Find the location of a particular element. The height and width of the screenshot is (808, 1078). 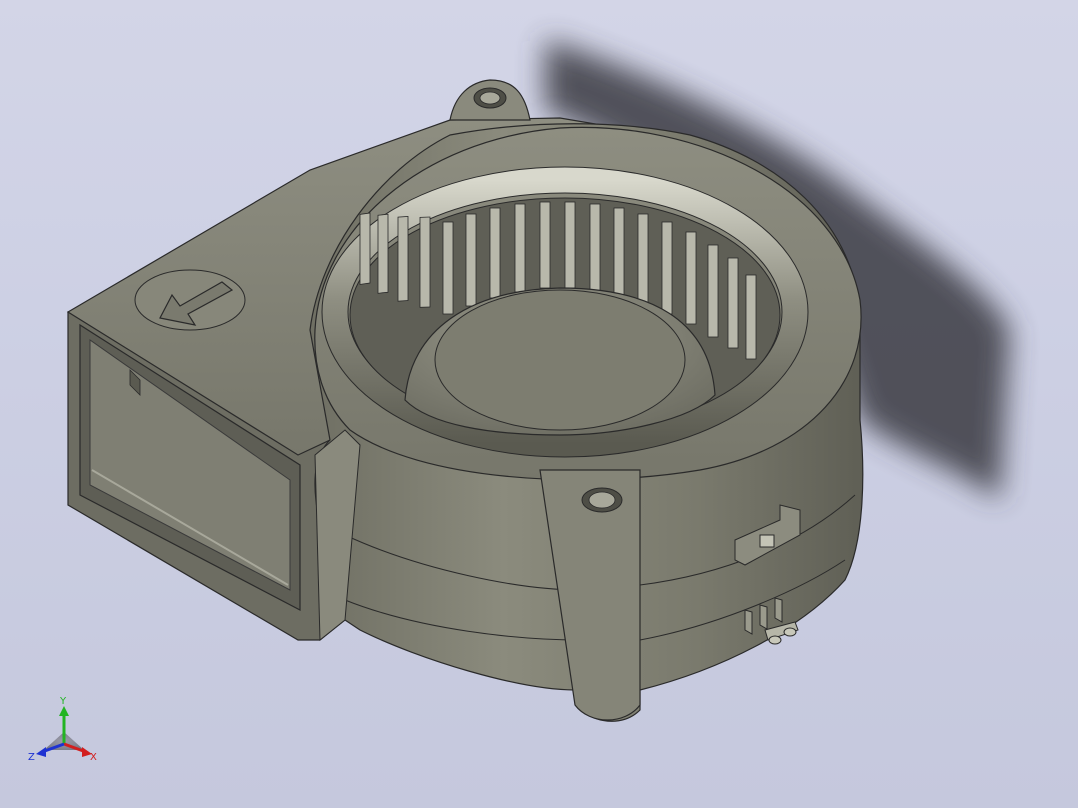

x-axis-label: X is located at coordinates (93, 757).